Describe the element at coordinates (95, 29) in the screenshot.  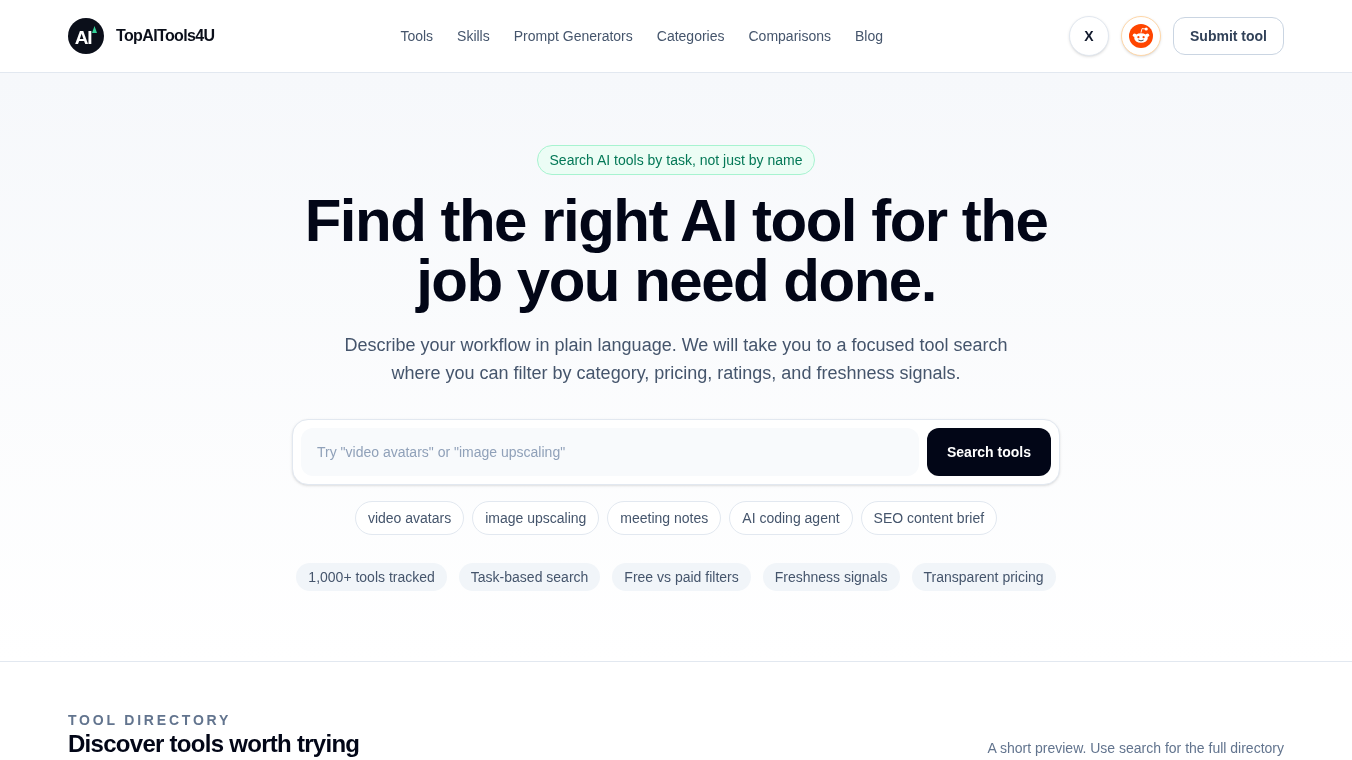
I see `arrow-icon` at that location.